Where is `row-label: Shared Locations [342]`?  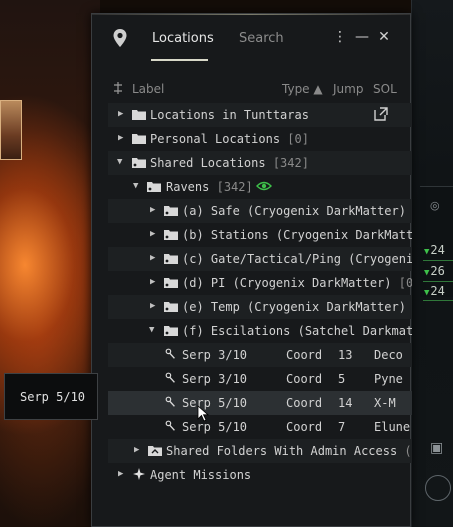 row-label: Shared Locations [342] is located at coordinates (229, 163).